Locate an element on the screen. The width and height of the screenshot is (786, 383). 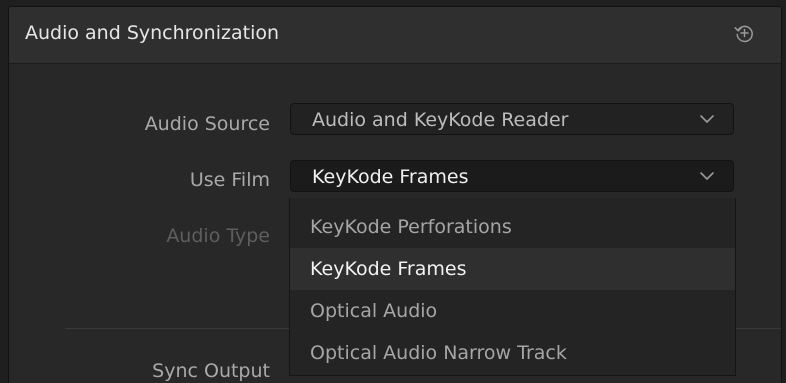
audio-source-select: Audio and KeyKode Reader is located at coordinates (512, 119).